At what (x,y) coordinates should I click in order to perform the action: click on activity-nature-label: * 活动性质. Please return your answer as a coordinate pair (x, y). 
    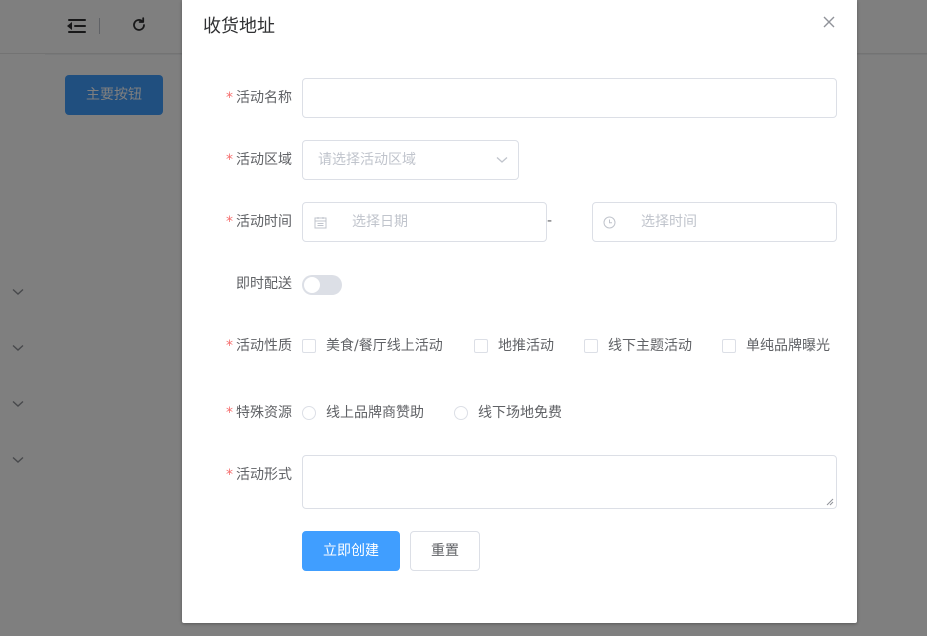
    Looking at the image, I should click on (259, 346).